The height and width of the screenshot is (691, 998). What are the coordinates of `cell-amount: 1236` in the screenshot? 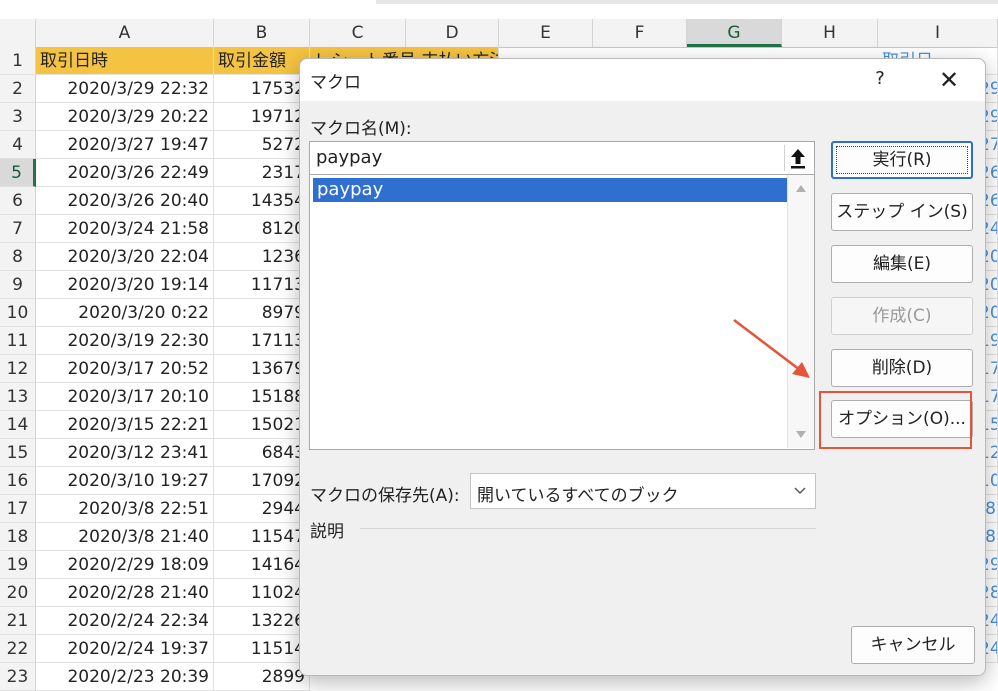 It's located at (262, 257).